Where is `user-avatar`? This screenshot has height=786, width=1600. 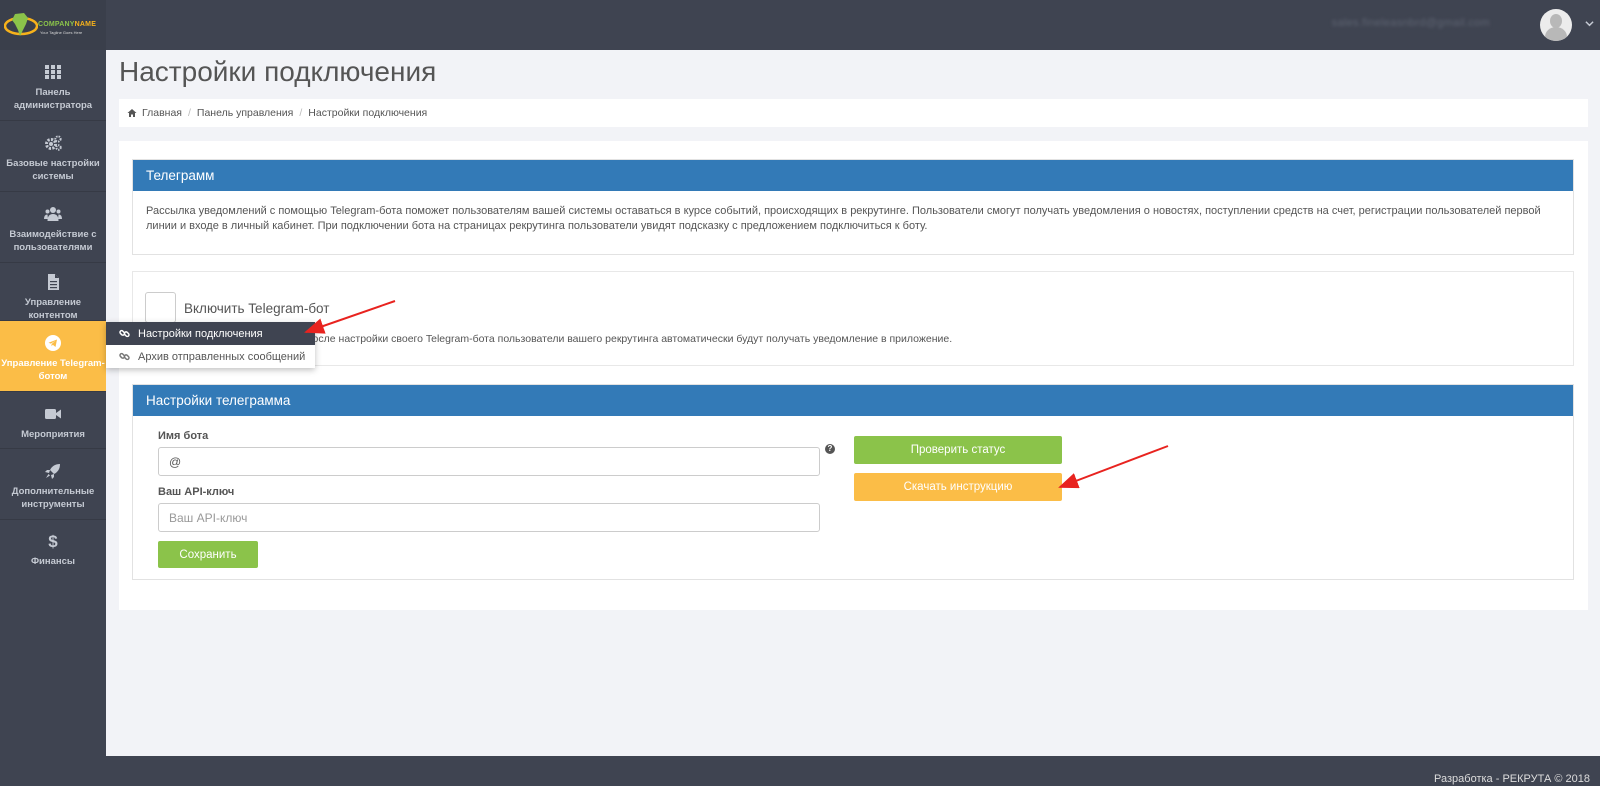 user-avatar is located at coordinates (1556, 25).